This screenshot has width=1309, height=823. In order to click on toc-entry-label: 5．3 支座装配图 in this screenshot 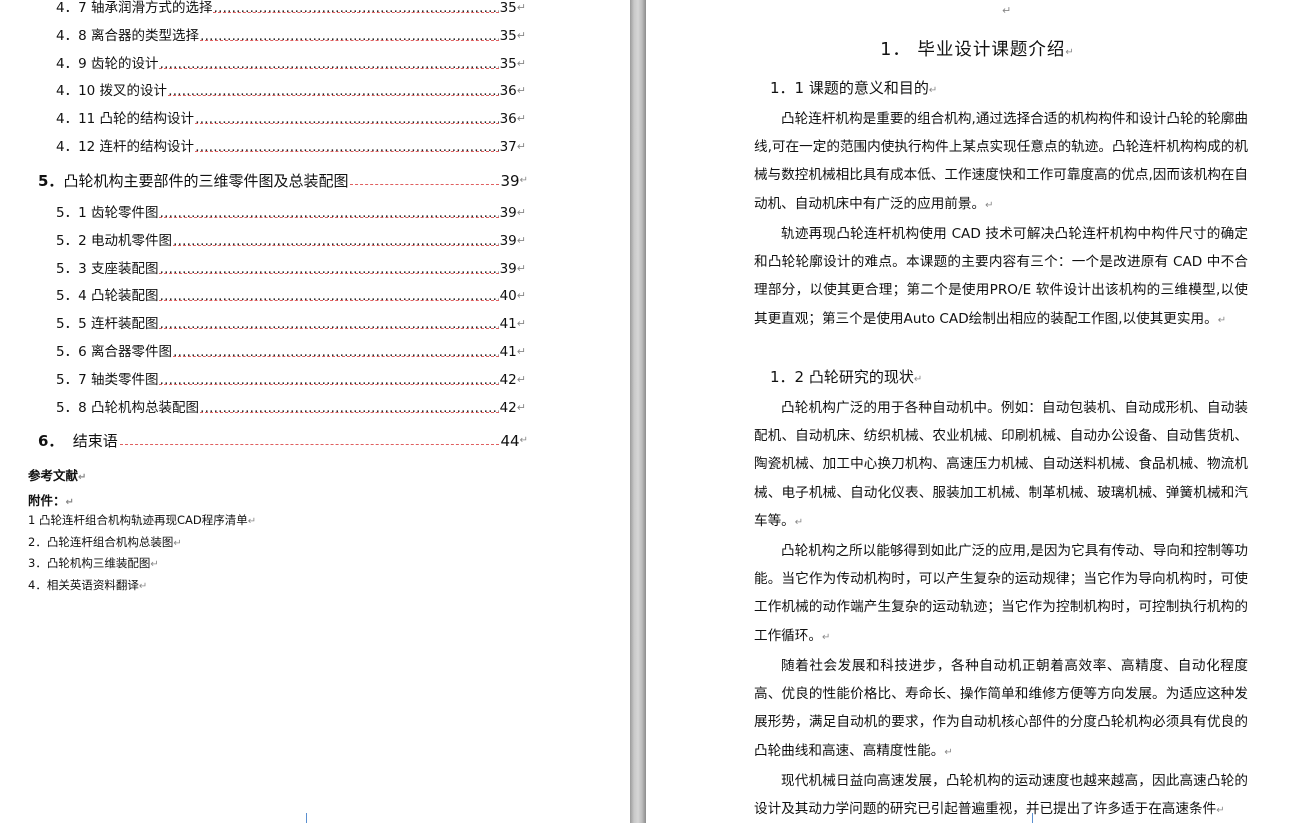, I will do `click(107, 268)`.